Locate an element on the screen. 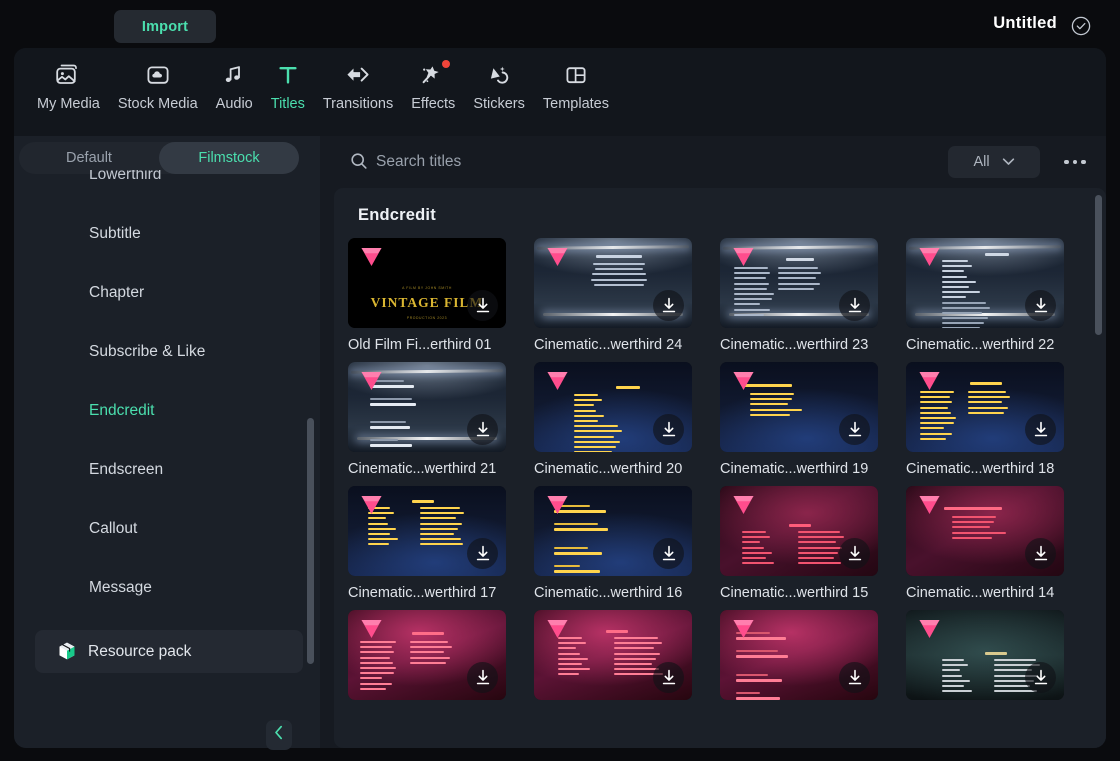 The image size is (1120, 761). title-card: Cinematic...werthird 20 is located at coordinates (627, 419).